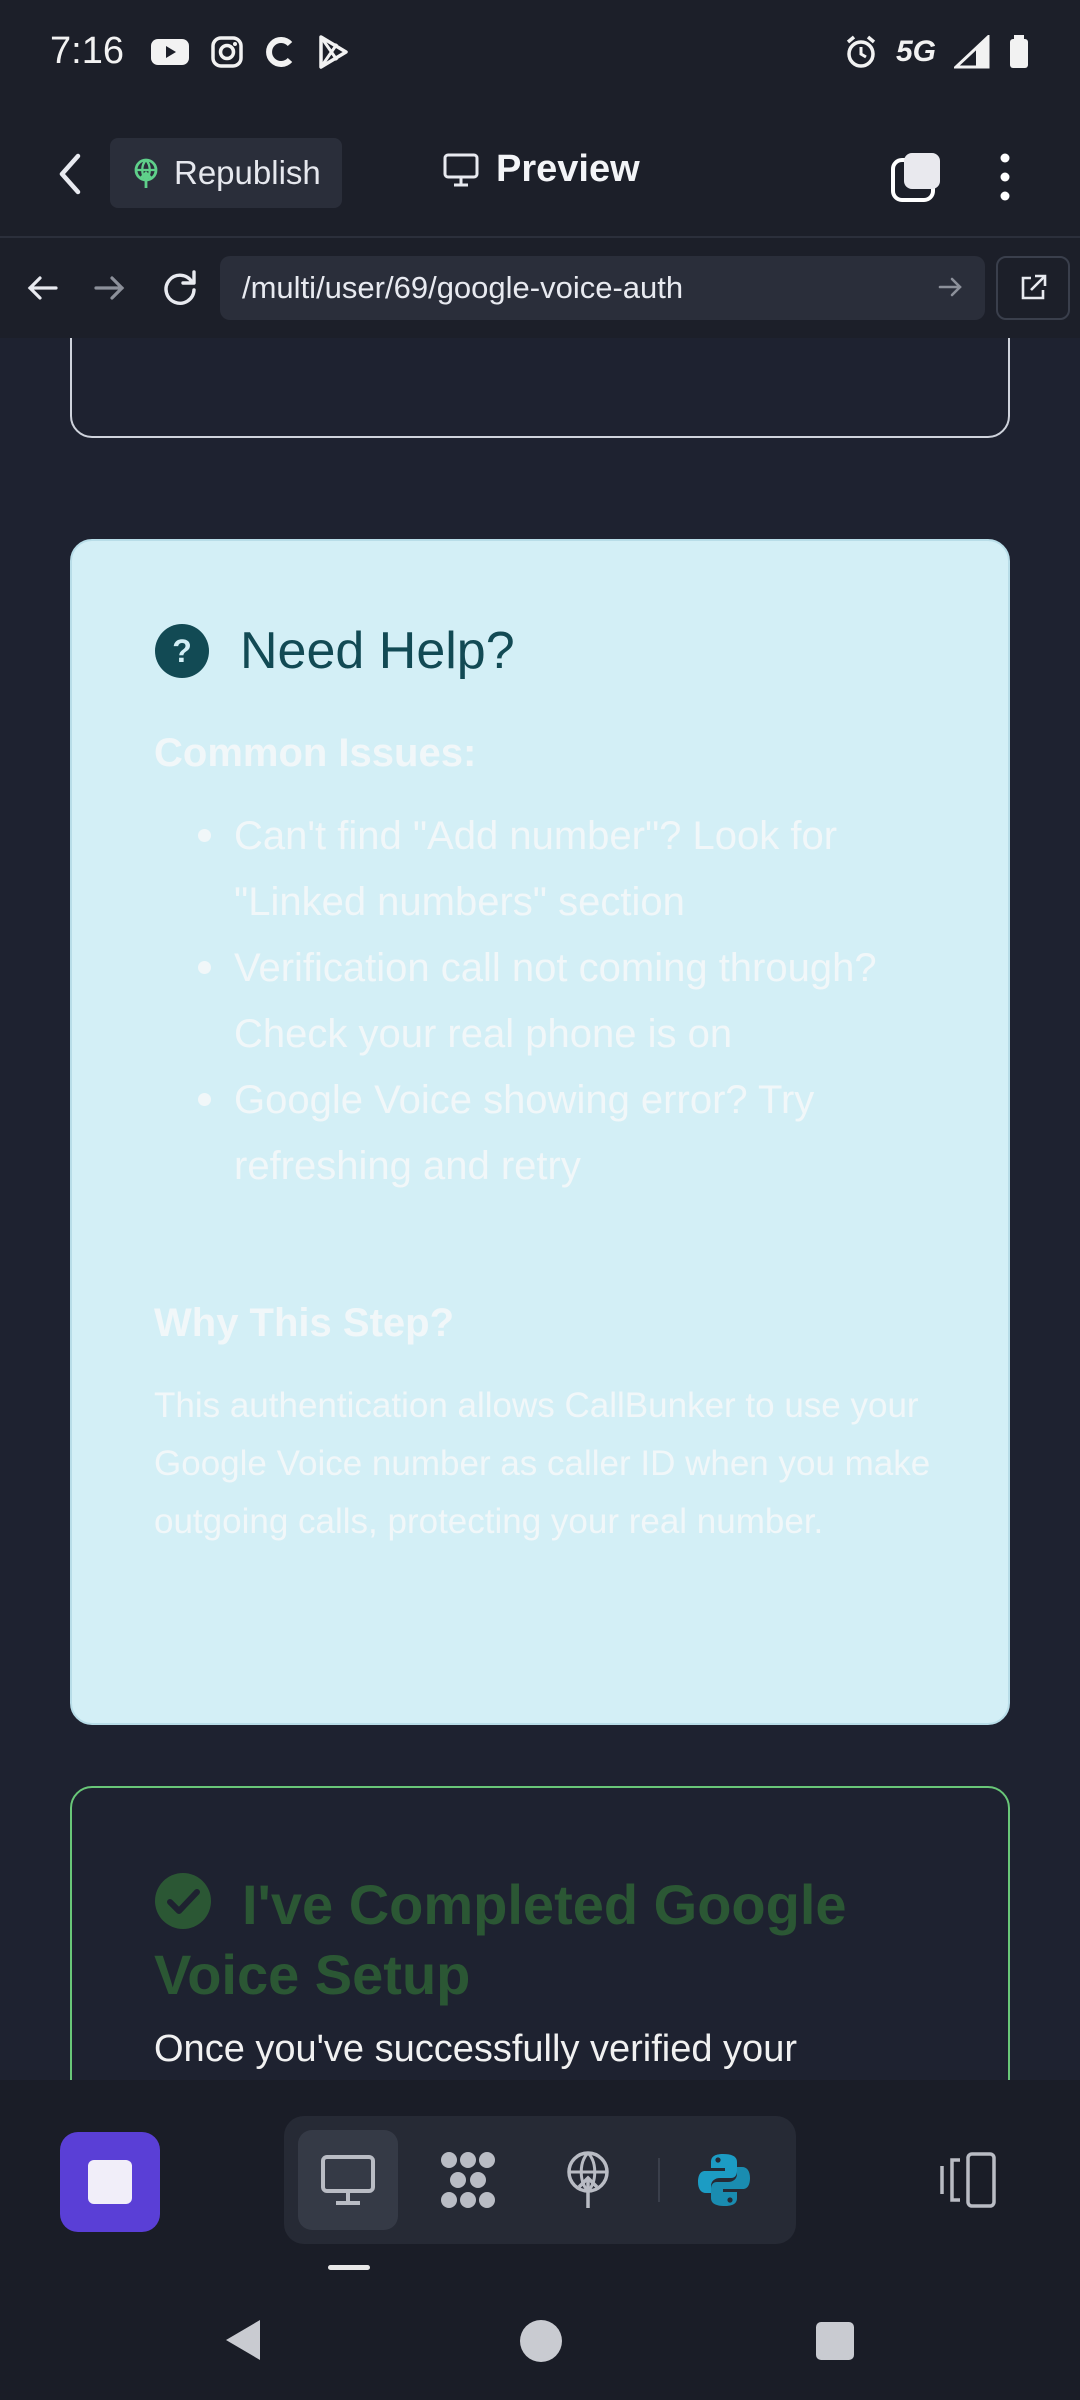 The image size is (1080, 2400). What do you see at coordinates (180, 288) in the screenshot?
I see `reload-icon` at bounding box center [180, 288].